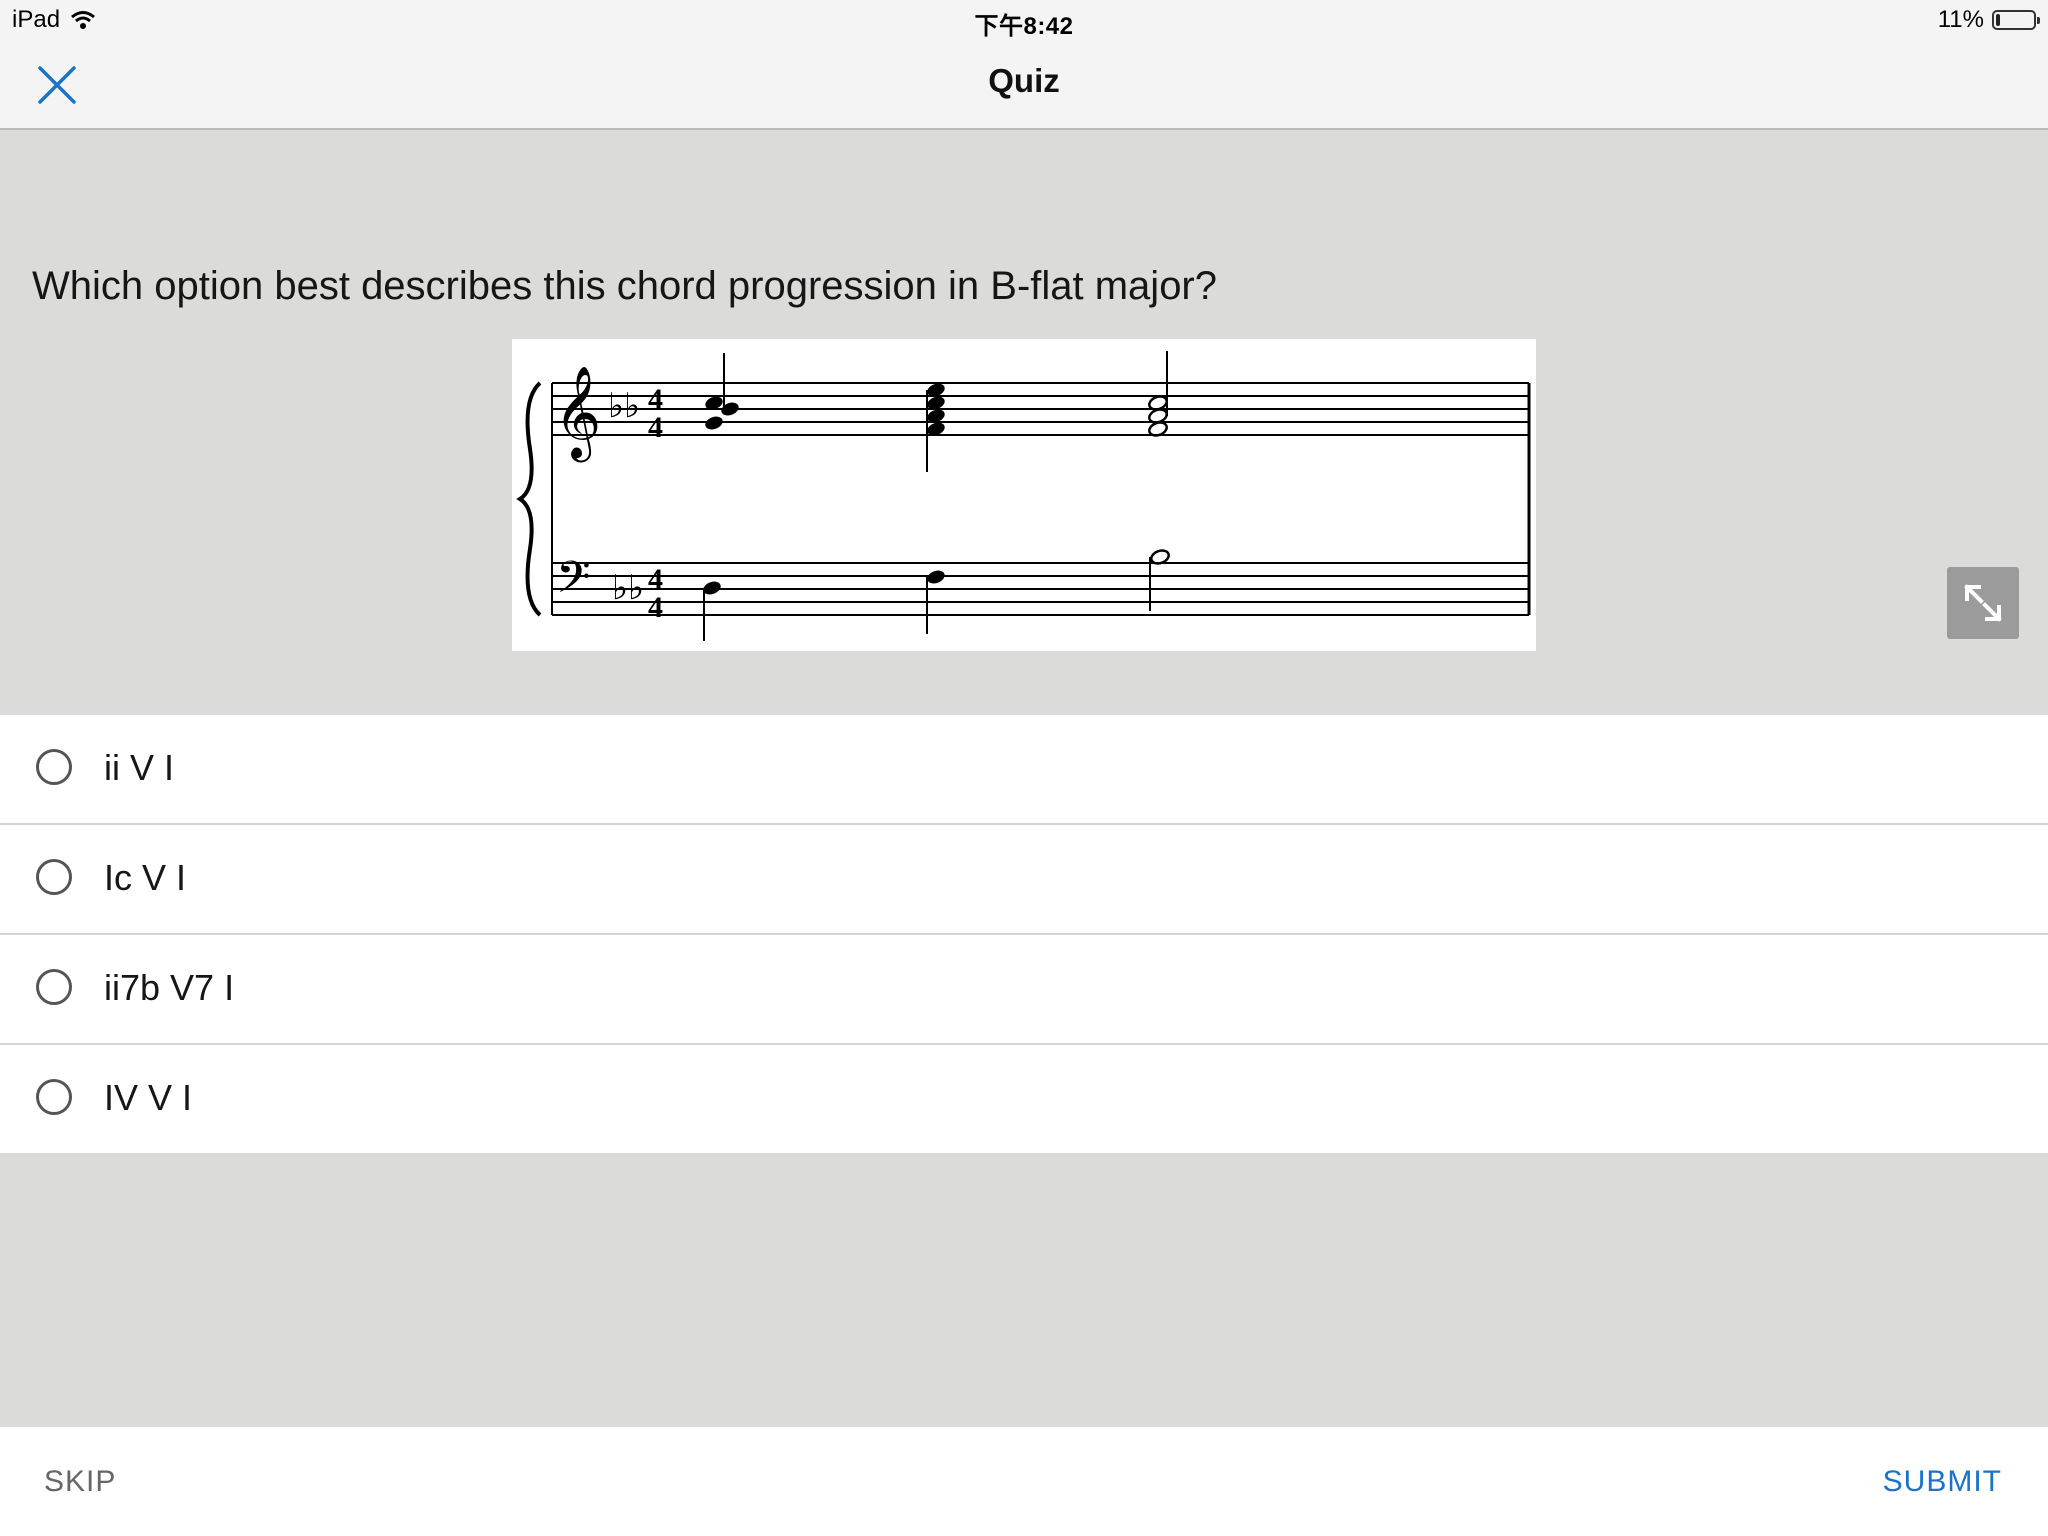  Describe the element at coordinates (1024, 880) in the screenshot. I see `answer-option: Ic V I` at that location.